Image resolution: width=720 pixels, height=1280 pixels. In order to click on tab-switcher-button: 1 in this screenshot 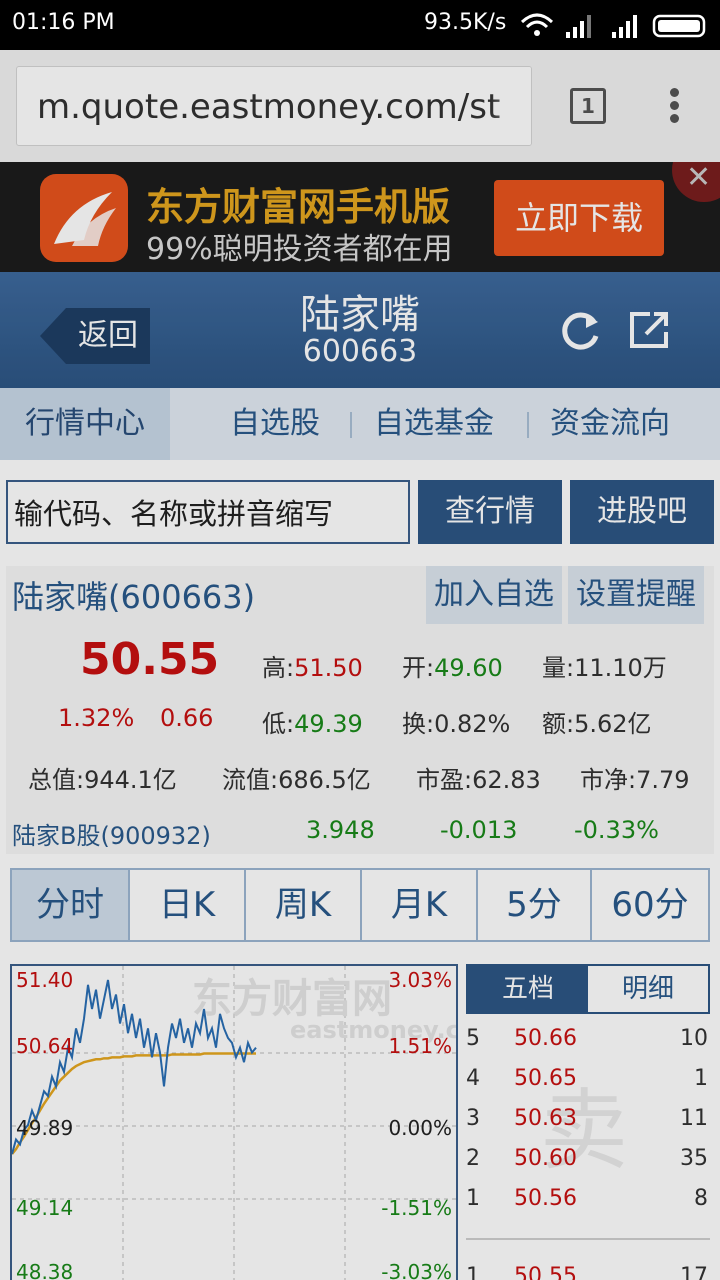, I will do `click(588, 106)`.